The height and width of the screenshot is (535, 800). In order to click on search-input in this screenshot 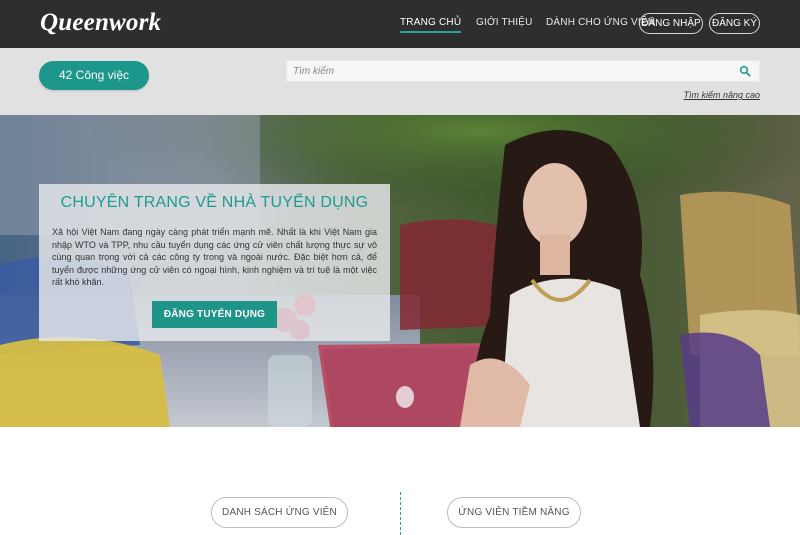, I will do `click(507, 71)`.